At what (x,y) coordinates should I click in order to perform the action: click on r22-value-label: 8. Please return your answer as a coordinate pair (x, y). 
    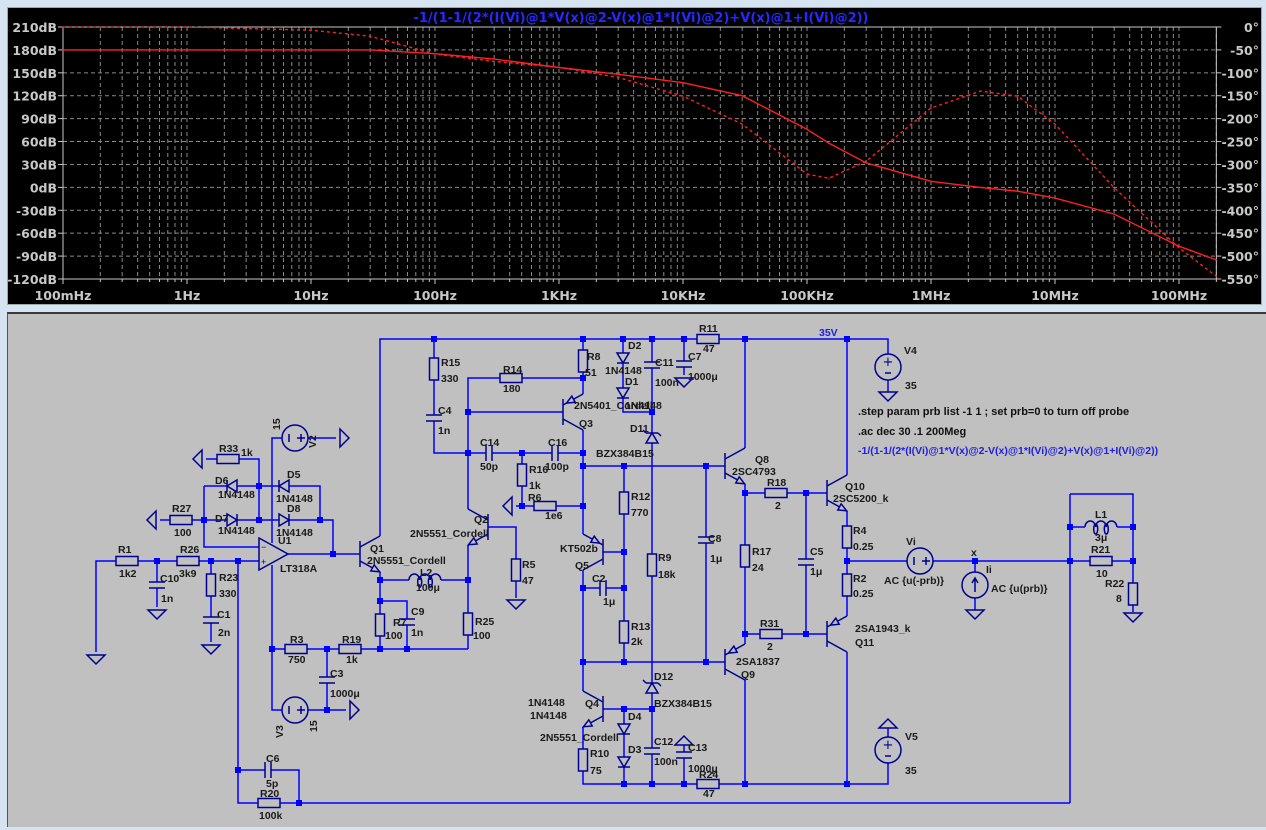
    Looking at the image, I should click on (1119, 599).